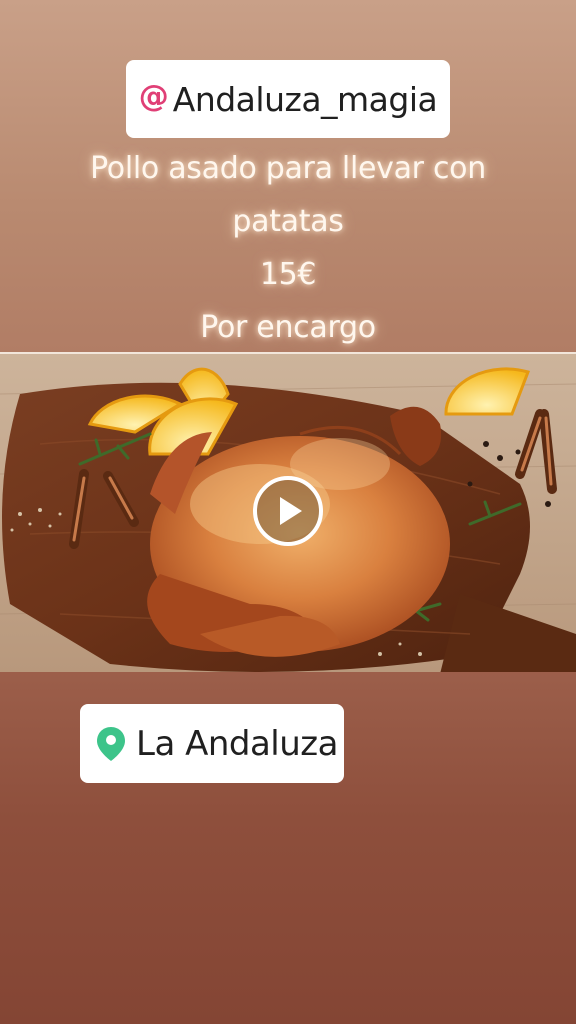 This screenshot has height=1024, width=576. What do you see at coordinates (288, 221) in the screenshot?
I see `caption-line: patatas` at bounding box center [288, 221].